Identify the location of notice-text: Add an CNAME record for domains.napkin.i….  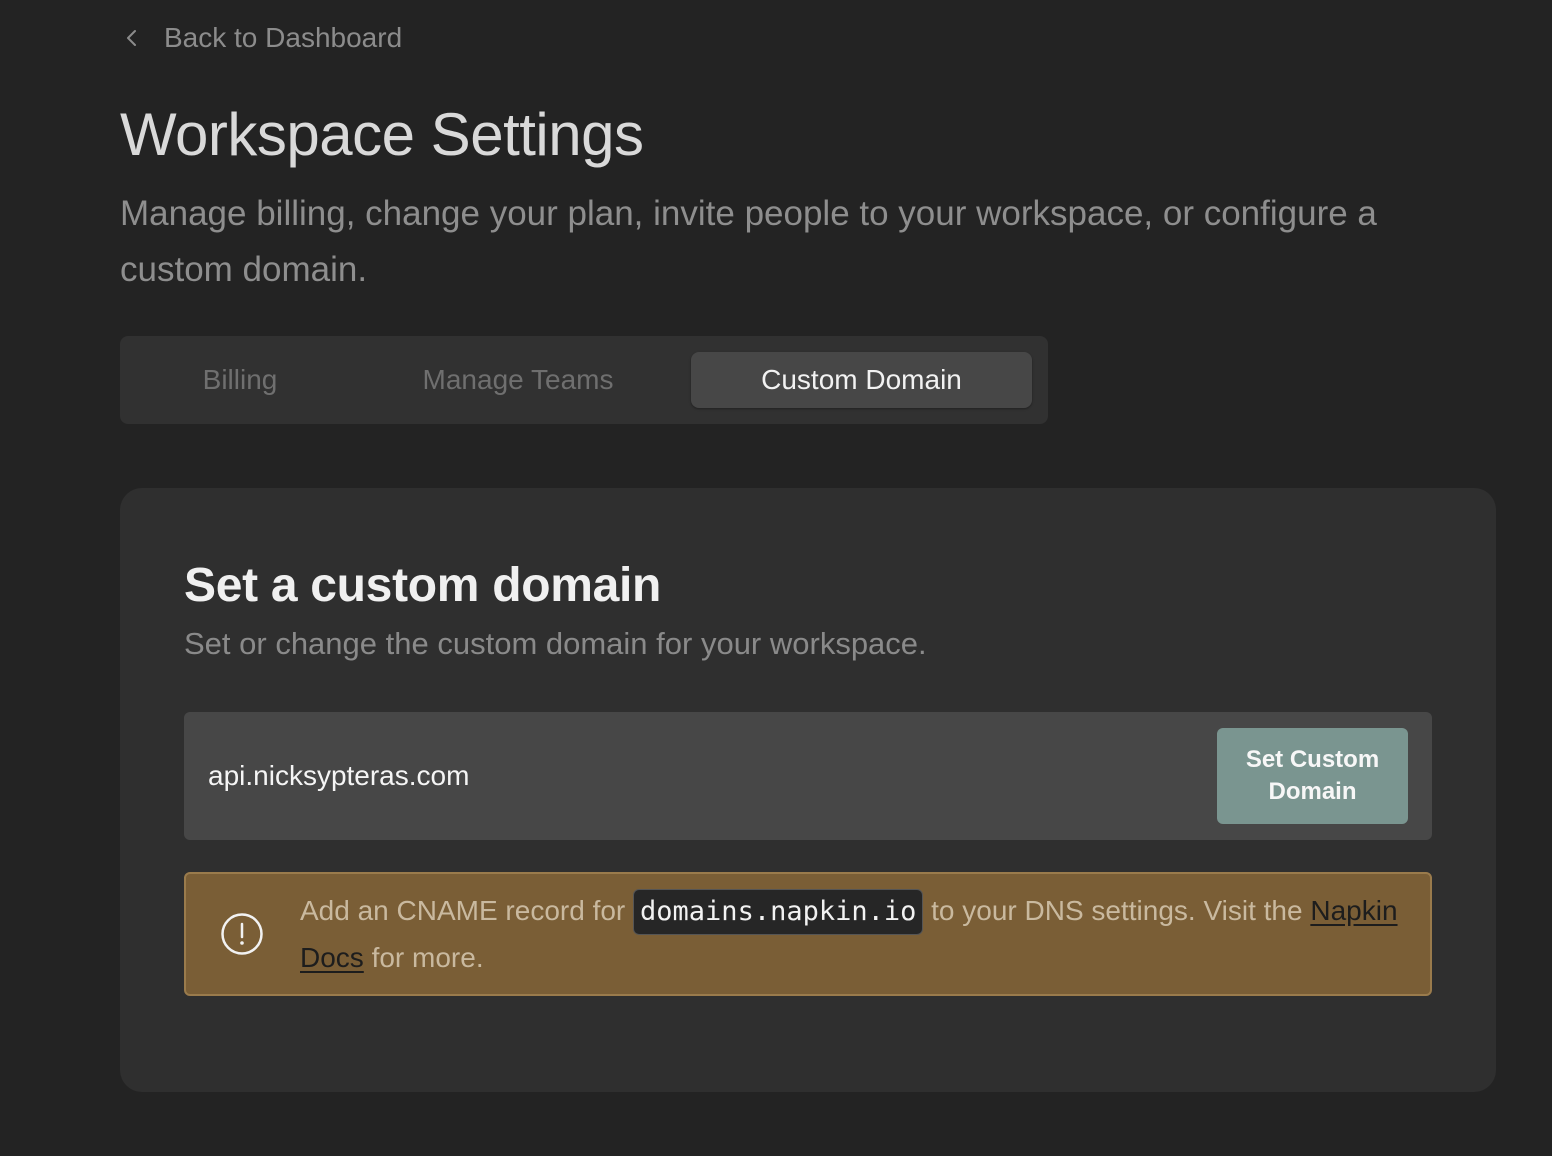
(850, 934).